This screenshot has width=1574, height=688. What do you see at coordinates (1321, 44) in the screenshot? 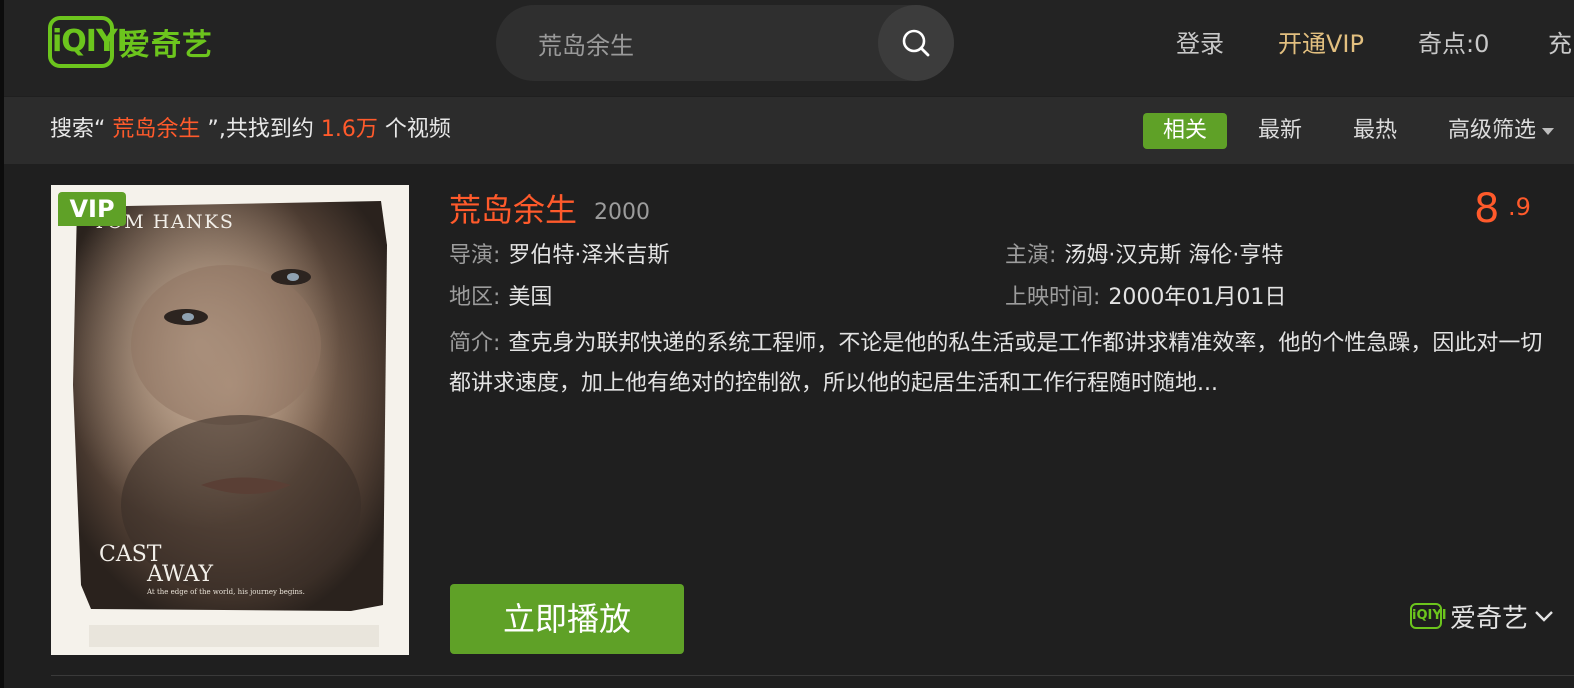
I see `open-vip-link: 开通VIP` at bounding box center [1321, 44].